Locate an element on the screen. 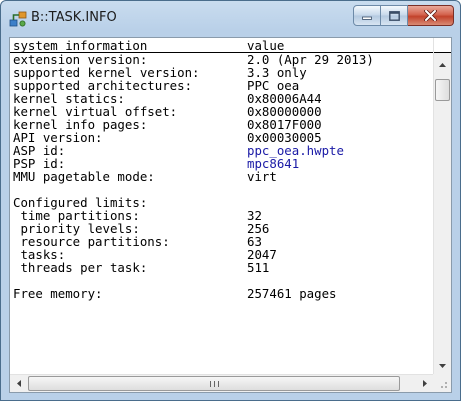  table-row: API version: 0x00030005 is located at coordinates (221, 137).